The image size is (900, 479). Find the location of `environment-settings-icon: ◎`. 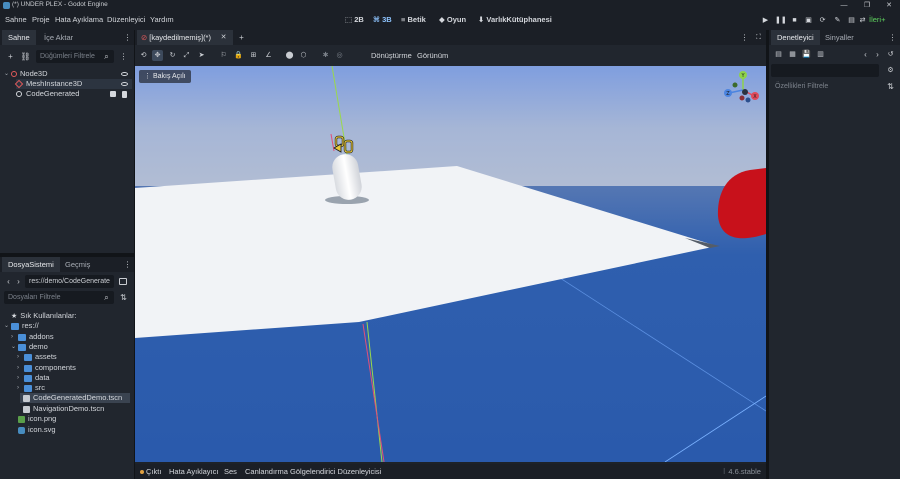

environment-settings-icon: ◎ is located at coordinates (339, 55).